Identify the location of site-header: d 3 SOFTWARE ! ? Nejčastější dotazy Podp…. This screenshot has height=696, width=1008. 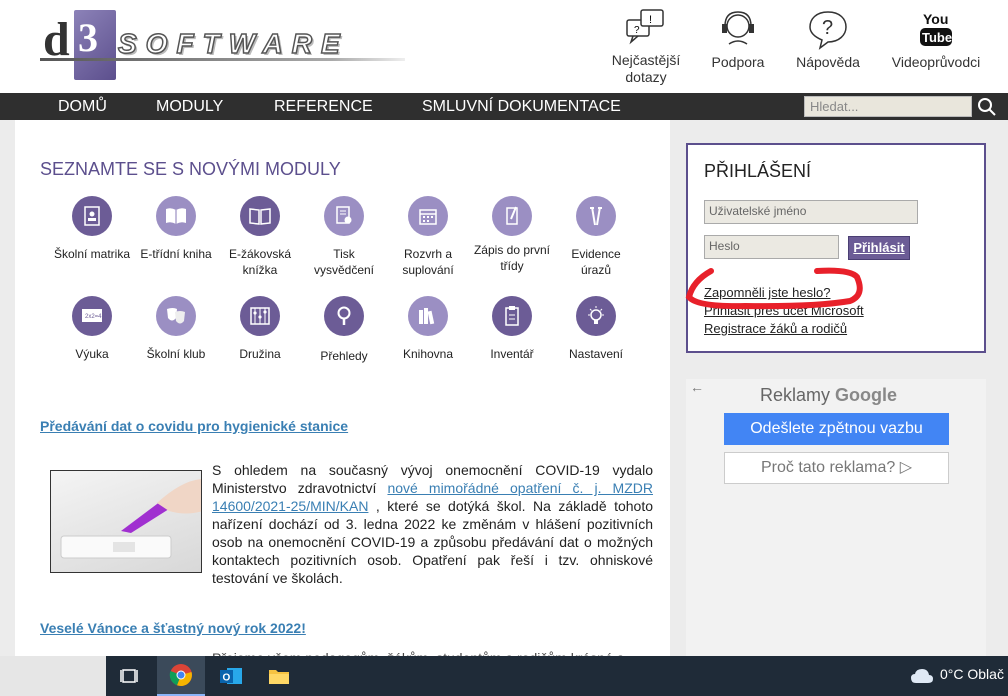
(504, 46).